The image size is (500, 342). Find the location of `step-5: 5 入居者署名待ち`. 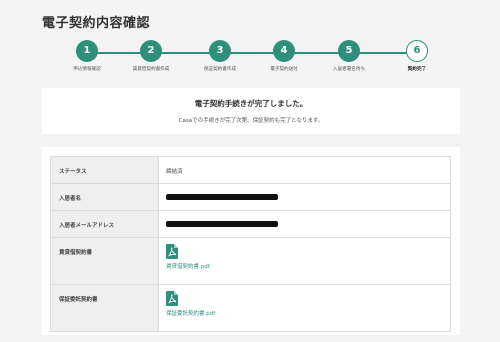

step-5: 5 入居者署名待ち is located at coordinates (349, 56).